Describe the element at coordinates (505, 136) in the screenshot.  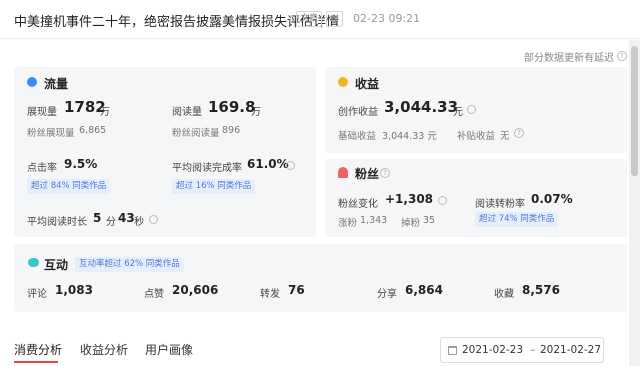
I see `subsidy-income-value: 无` at that location.